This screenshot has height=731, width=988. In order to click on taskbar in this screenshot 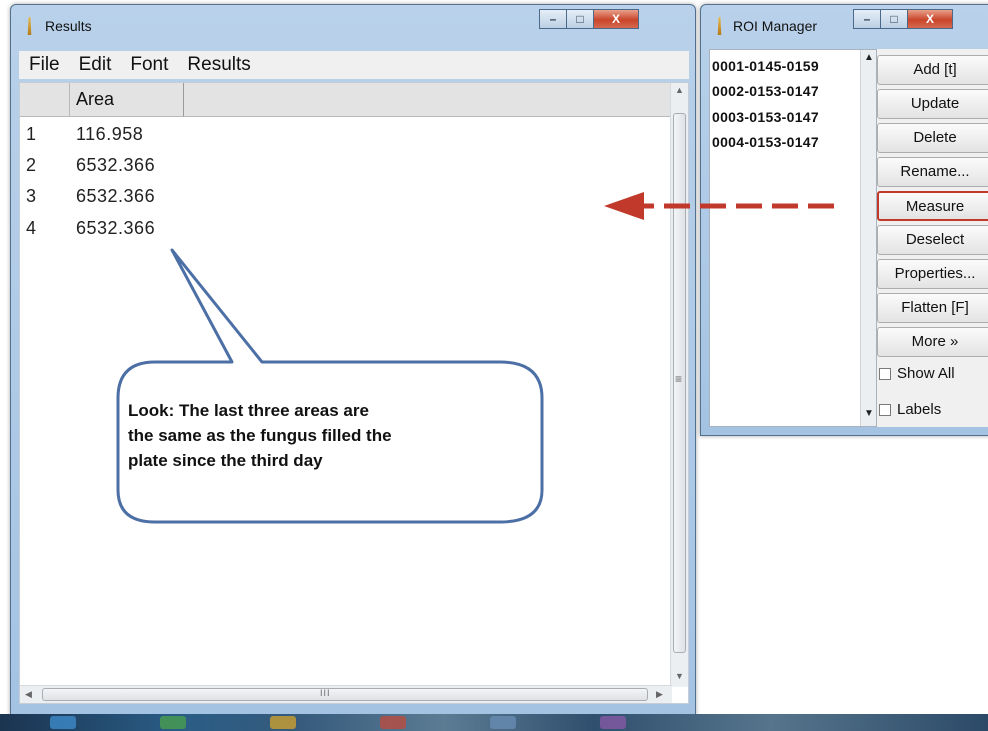, I will do `click(494, 722)`.